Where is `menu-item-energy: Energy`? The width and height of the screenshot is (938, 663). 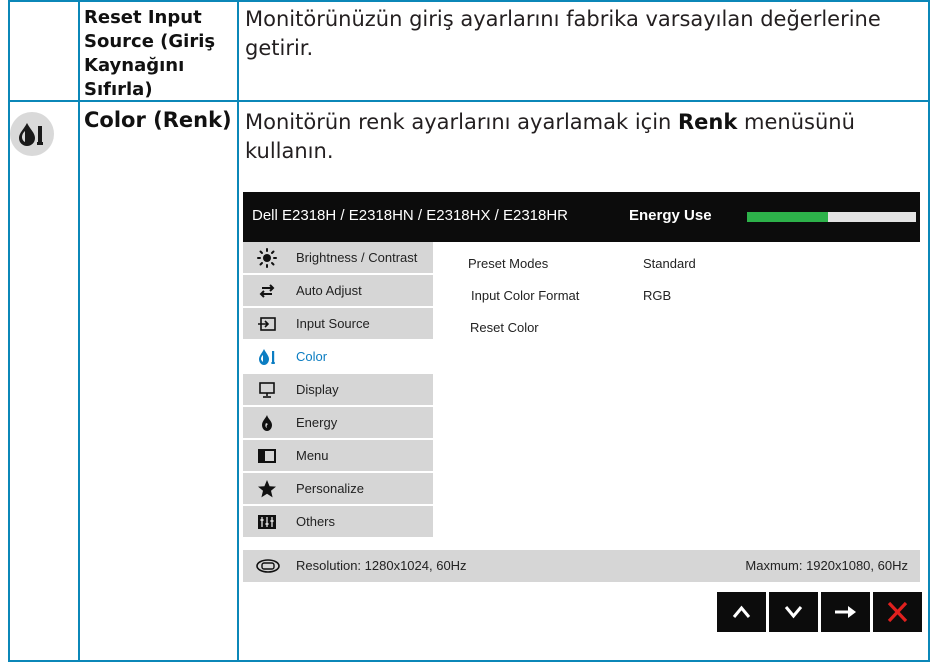
menu-item-energy: Energy is located at coordinates (338, 423).